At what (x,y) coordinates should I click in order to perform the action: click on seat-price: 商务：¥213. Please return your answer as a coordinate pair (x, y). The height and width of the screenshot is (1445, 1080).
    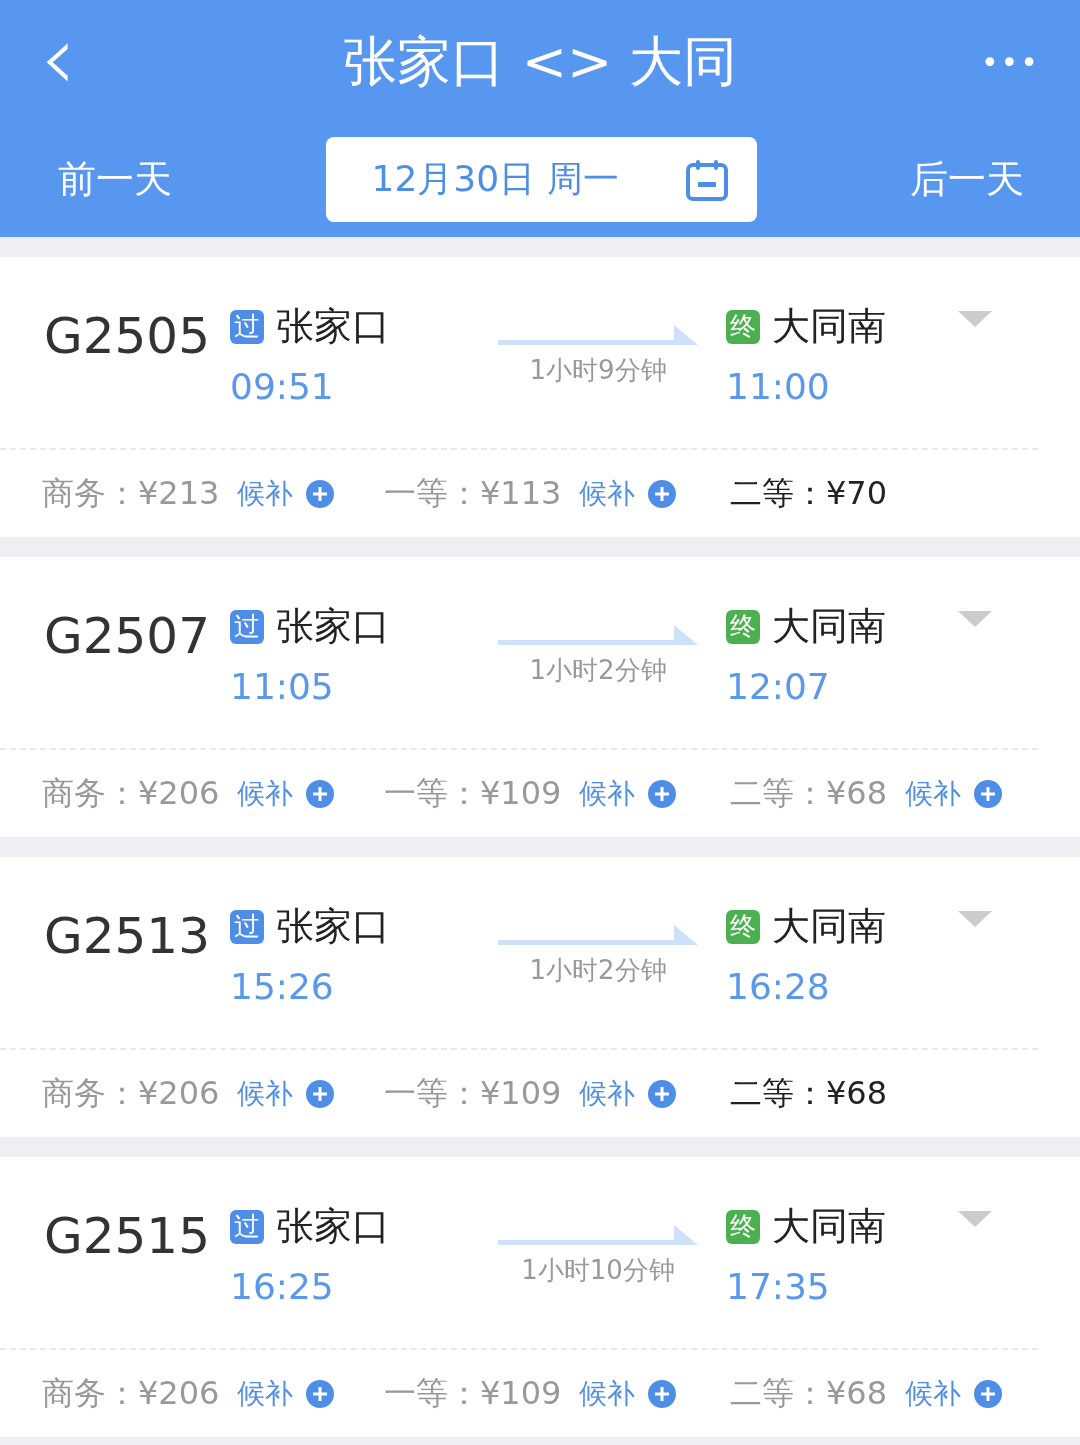
    Looking at the image, I should click on (131, 493).